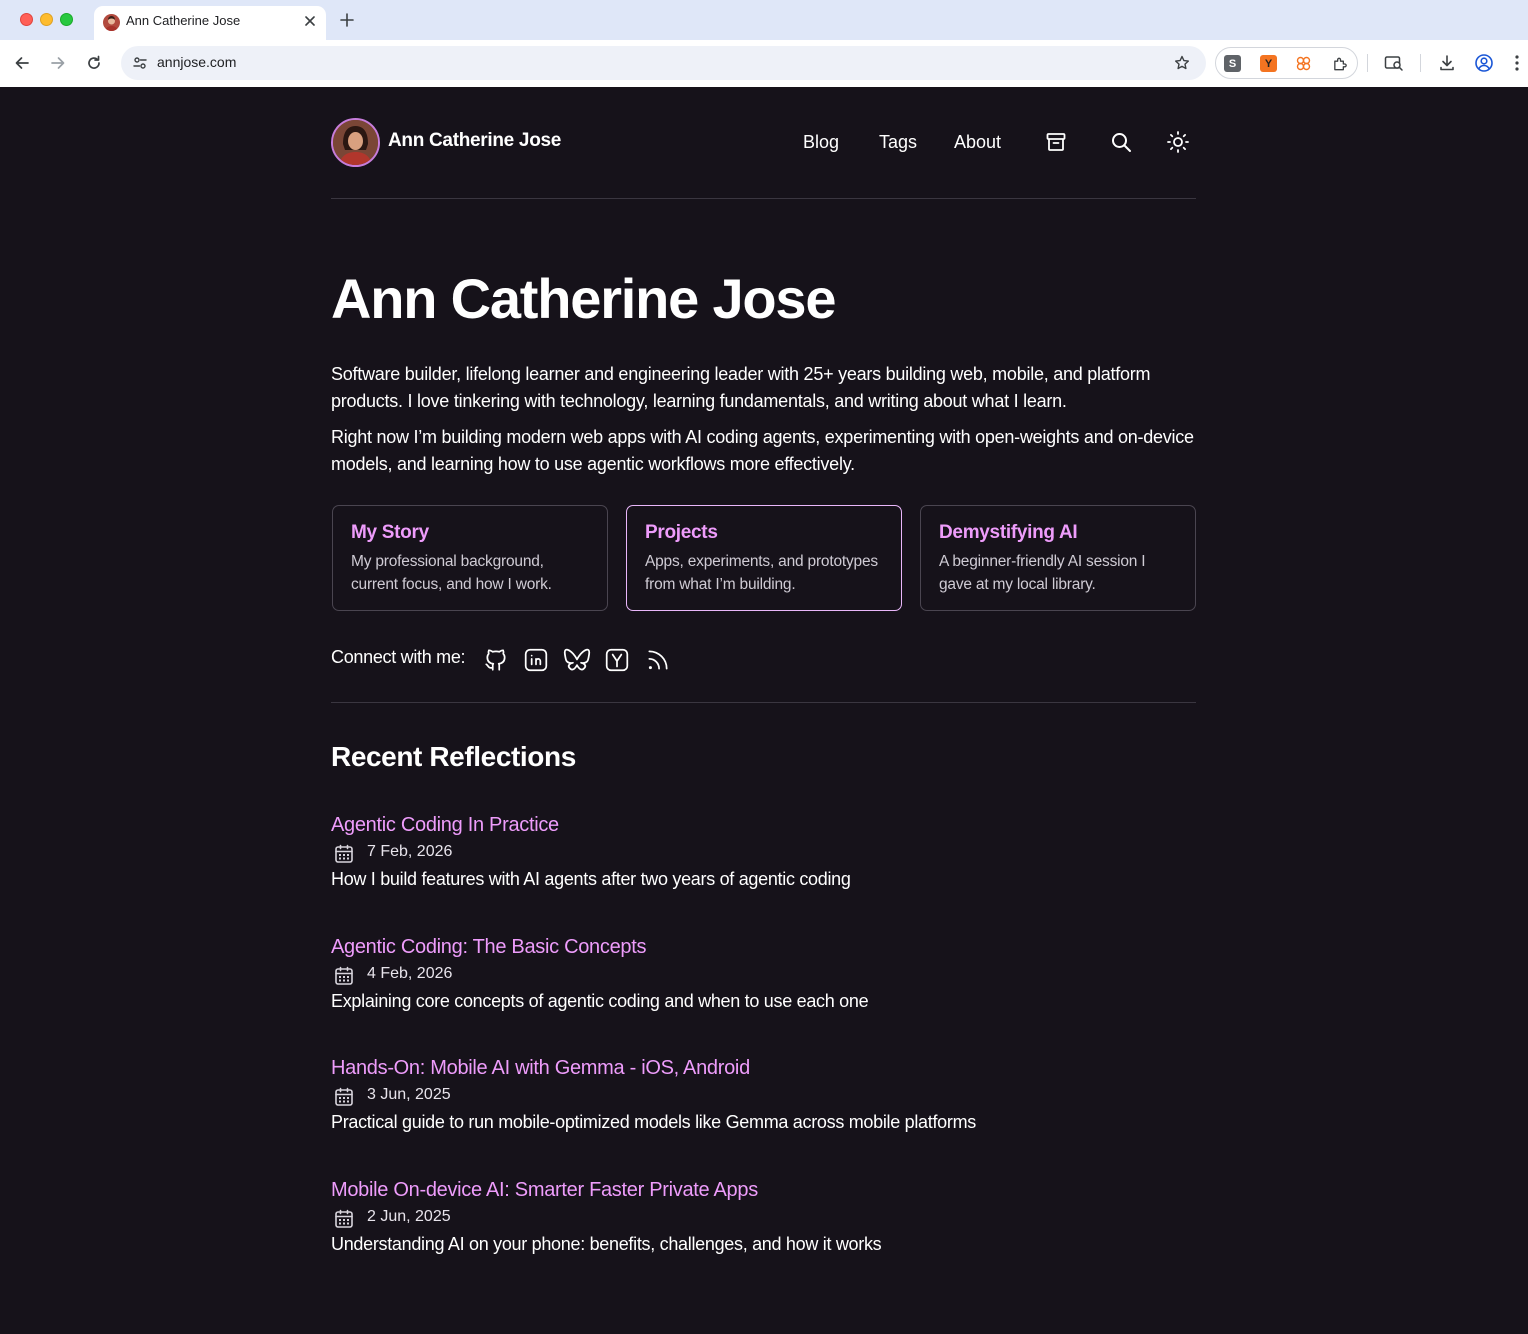 Image resolution: width=1528 pixels, height=1334 pixels. I want to click on linkedin-icon, so click(536, 660).